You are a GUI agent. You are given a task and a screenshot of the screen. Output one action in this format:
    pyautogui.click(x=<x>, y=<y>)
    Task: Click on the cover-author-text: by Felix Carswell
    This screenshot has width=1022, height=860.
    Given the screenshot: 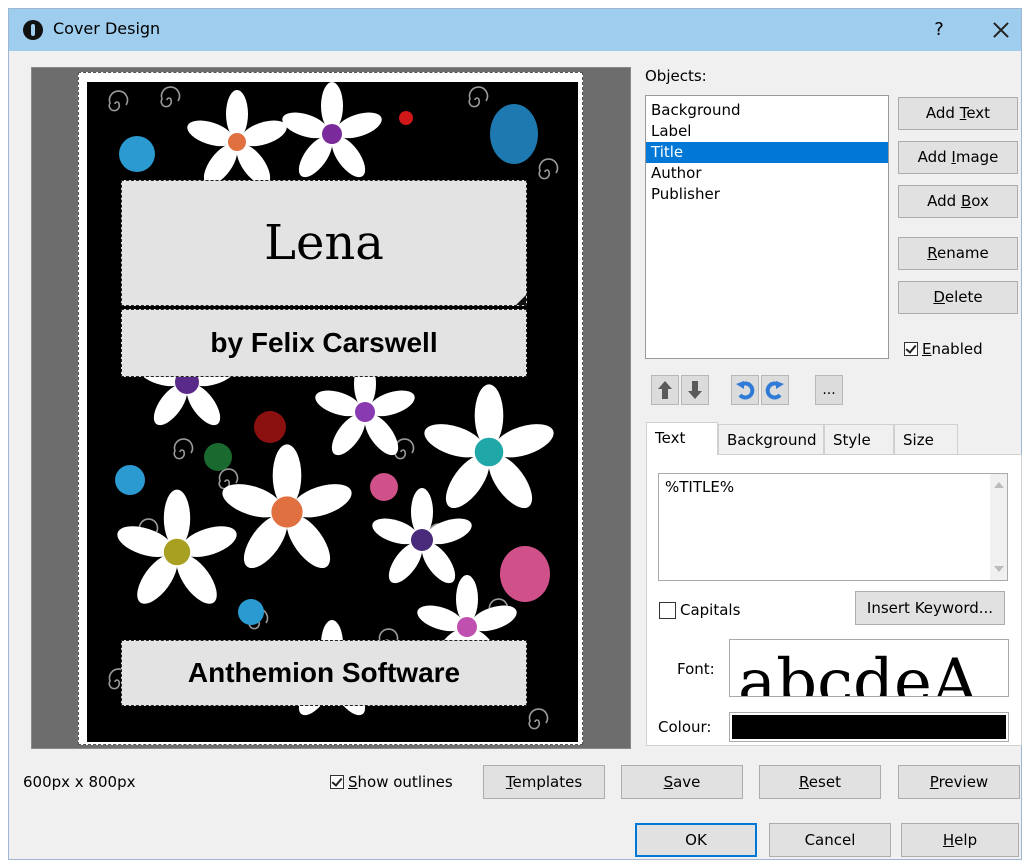 What is the action you would take?
    pyautogui.click(x=324, y=342)
    